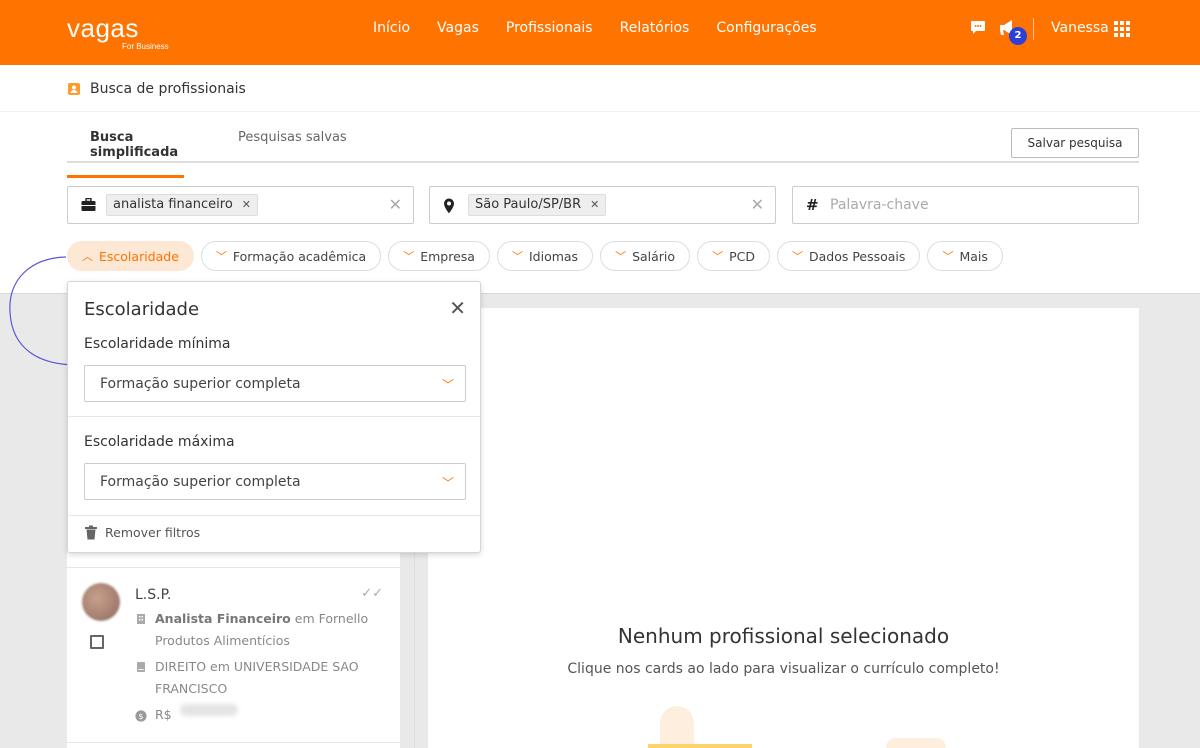 This screenshot has height=748, width=1200. Describe the element at coordinates (457, 308) in the screenshot. I see `close-icon: ✕` at that location.